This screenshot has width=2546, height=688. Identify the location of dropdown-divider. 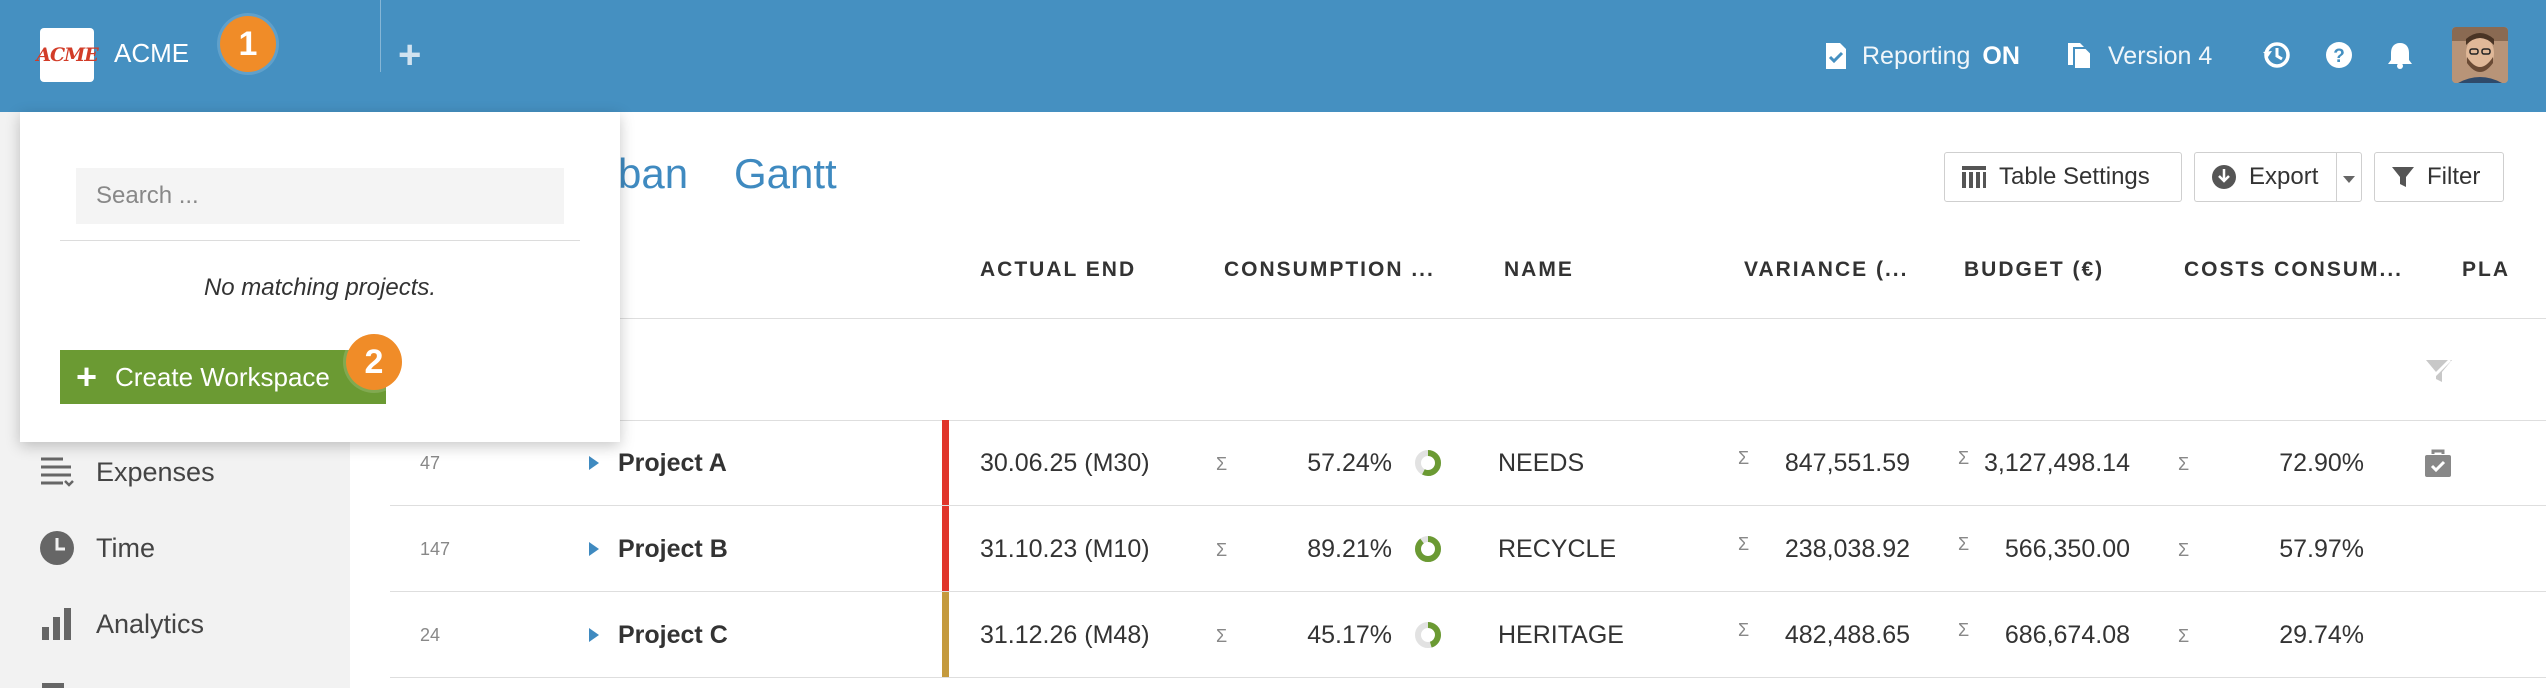
(320, 240).